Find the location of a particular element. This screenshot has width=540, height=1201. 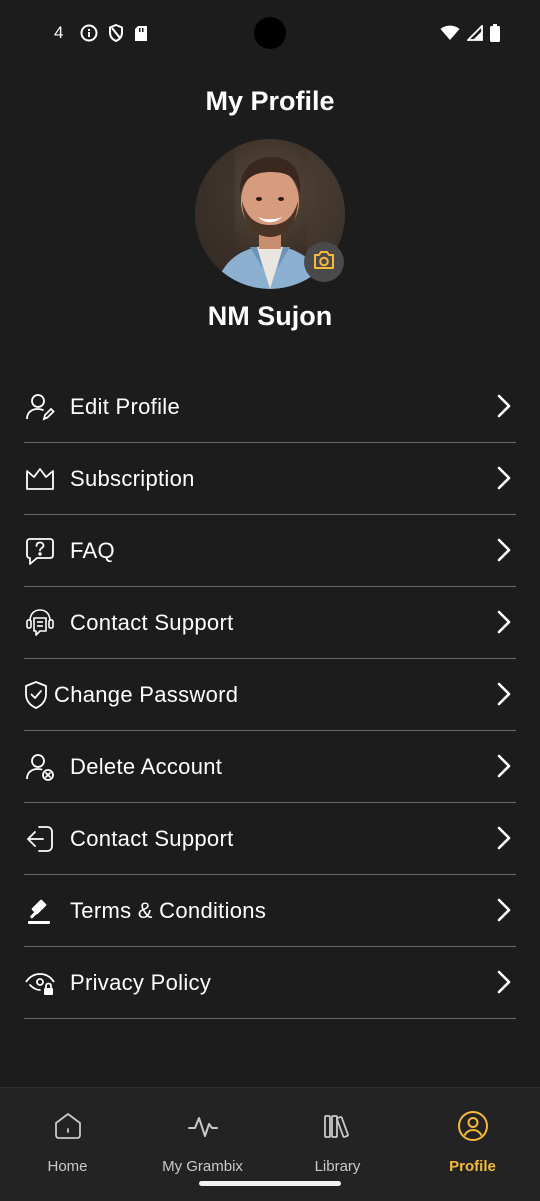

home-indicator is located at coordinates (270, 1183).